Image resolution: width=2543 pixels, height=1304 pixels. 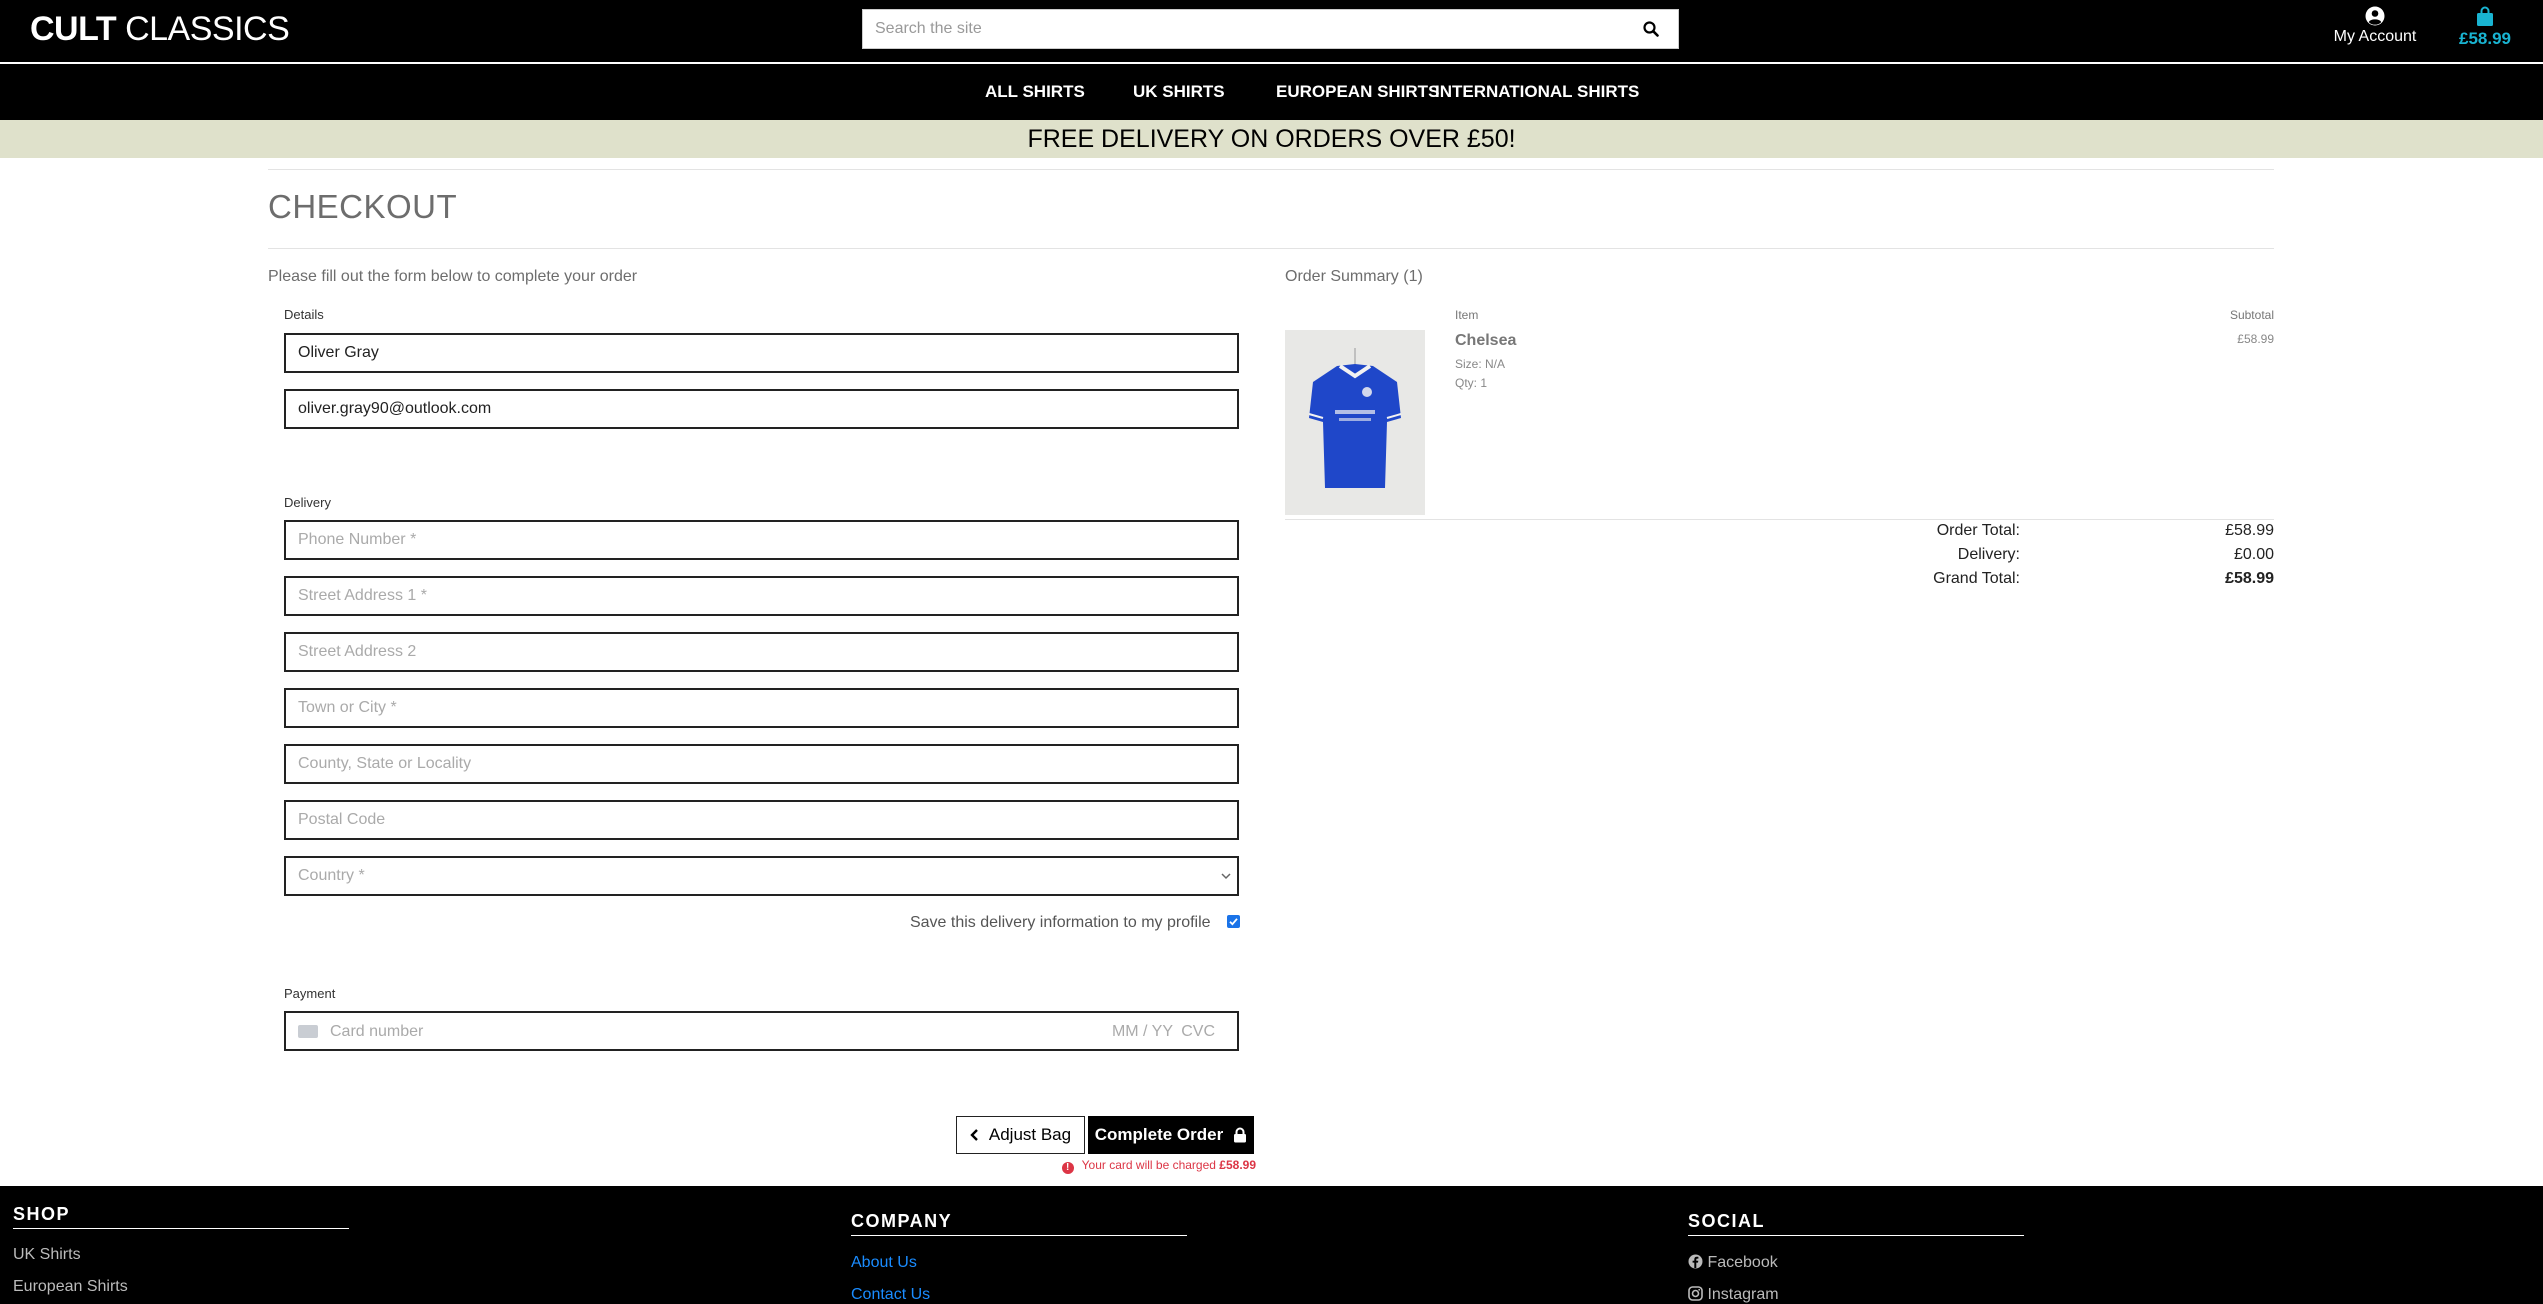 I want to click on col-subtotal-header: Subtotal, so click(x=2251, y=315).